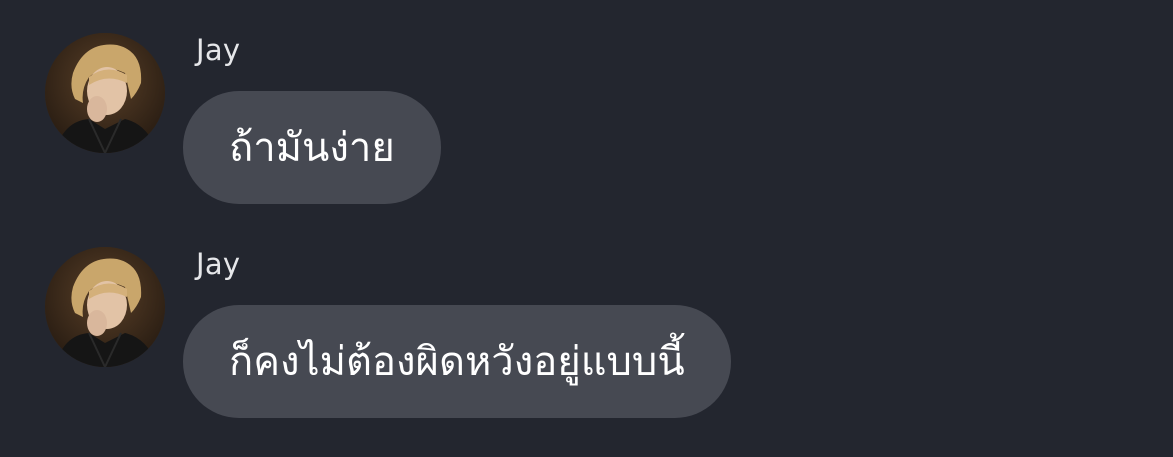  I want to click on message-text: ก็คงไม่ต้องผิดหวังอยู่แบบนี้, so click(457, 361).